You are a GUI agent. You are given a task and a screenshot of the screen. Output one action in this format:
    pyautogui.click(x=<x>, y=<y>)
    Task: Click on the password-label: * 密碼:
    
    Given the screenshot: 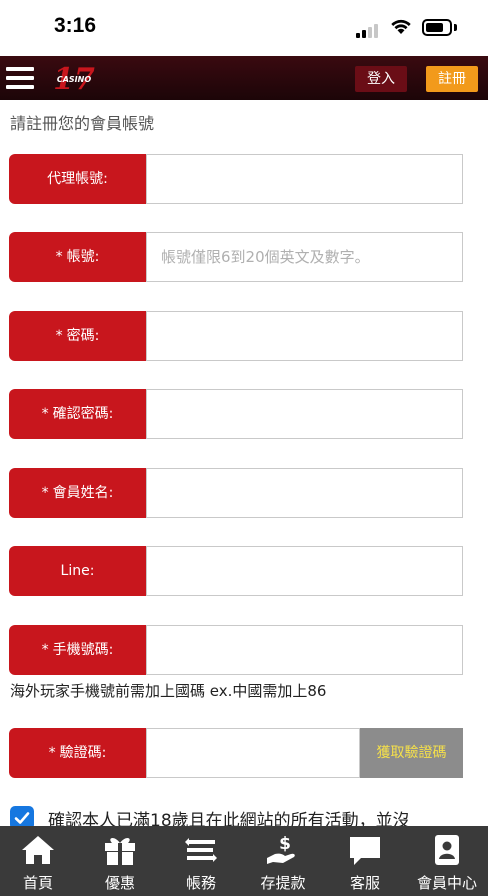 What is the action you would take?
    pyautogui.click(x=77, y=336)
    